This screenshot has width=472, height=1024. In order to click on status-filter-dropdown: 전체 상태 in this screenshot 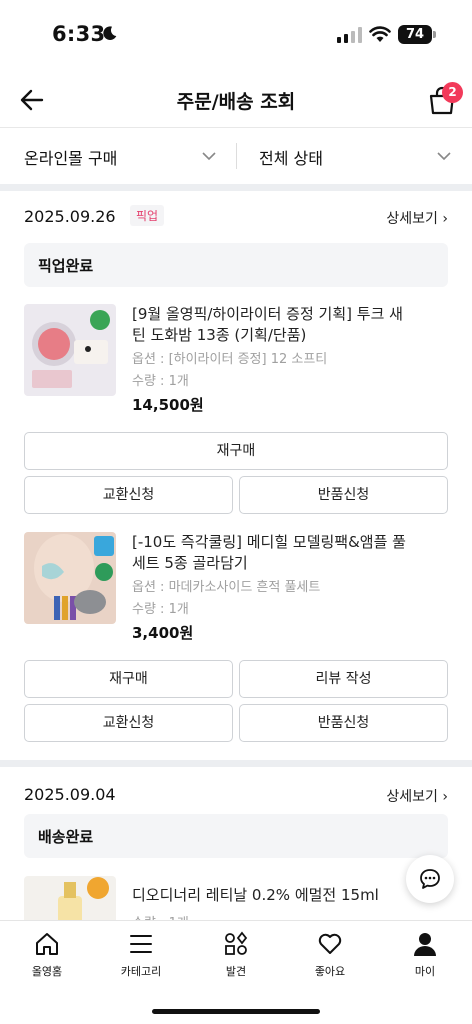, I will do `click(355, 156)`.